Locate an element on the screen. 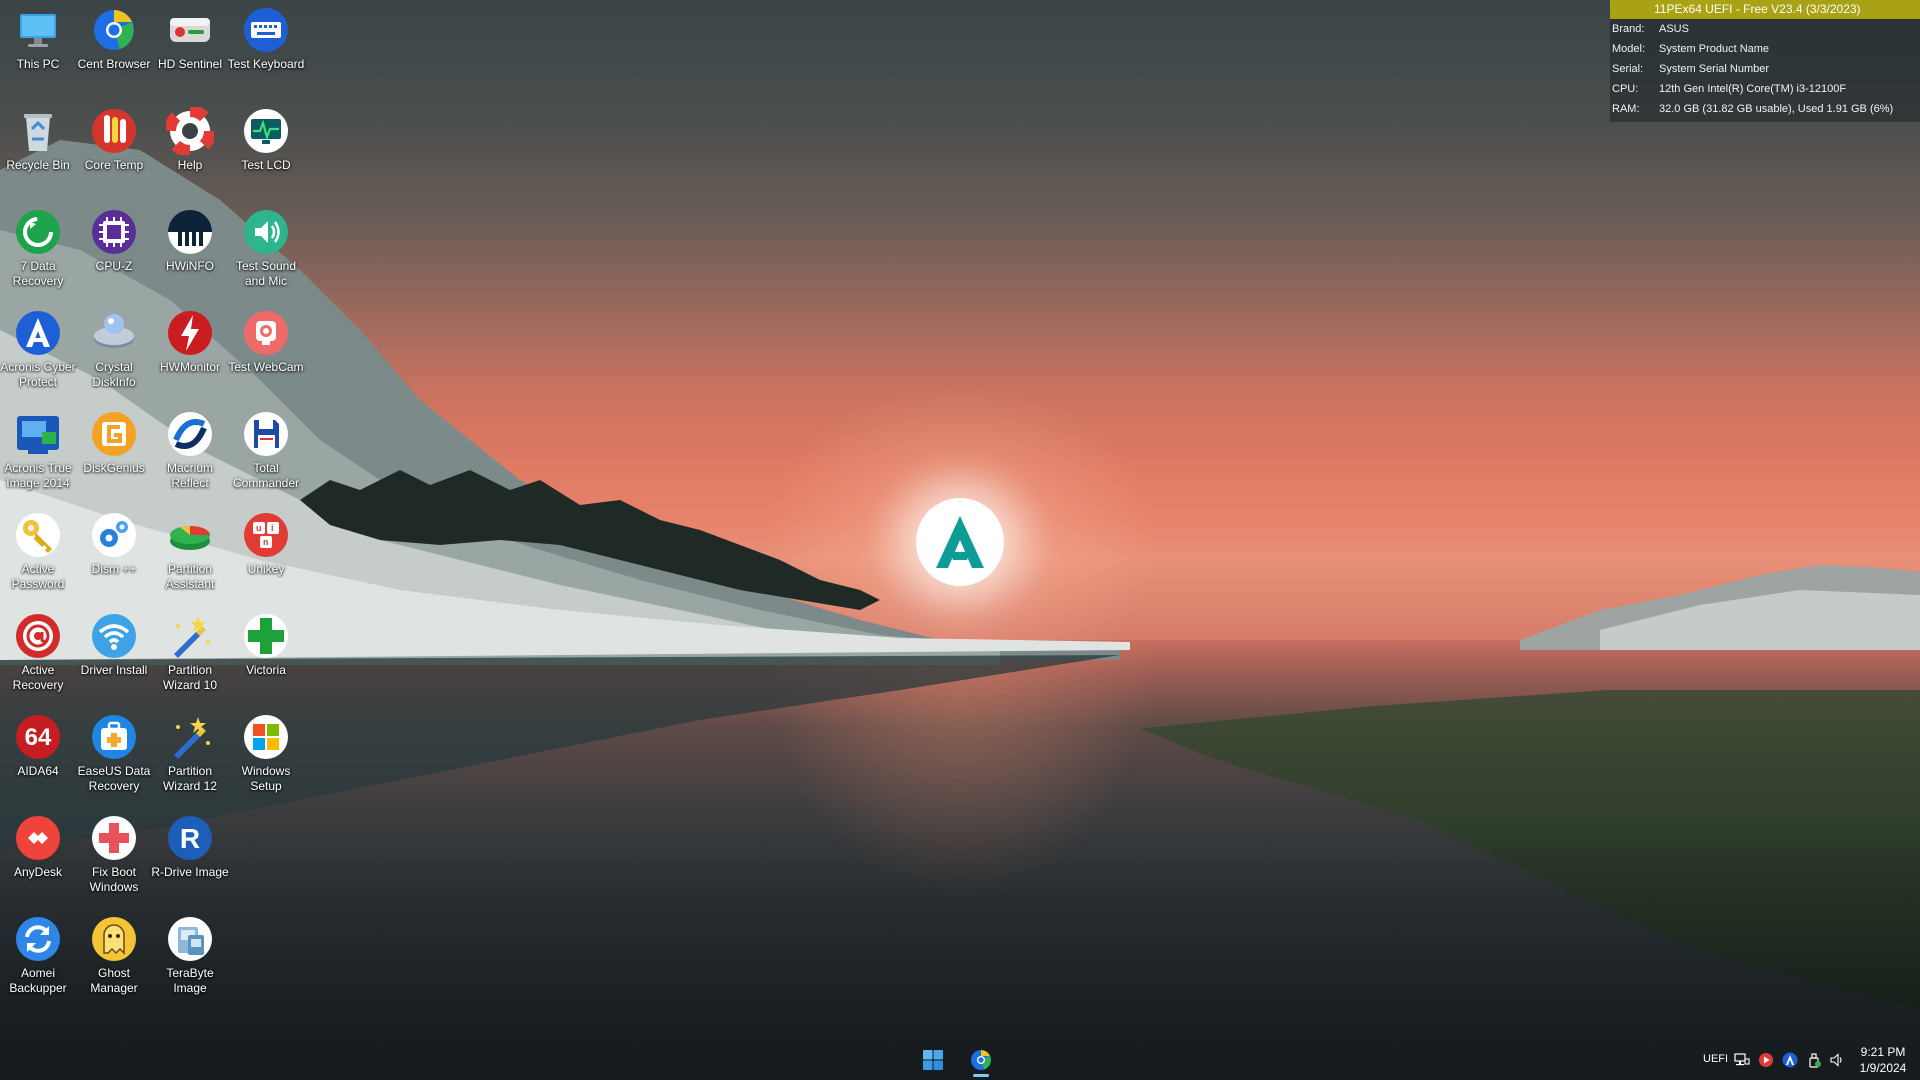 The height and width of the screenshot is (1080, 1920). desktop-icon-partition-wizard-12: Partition Wizard 12 is located at coordinates (190, 755).